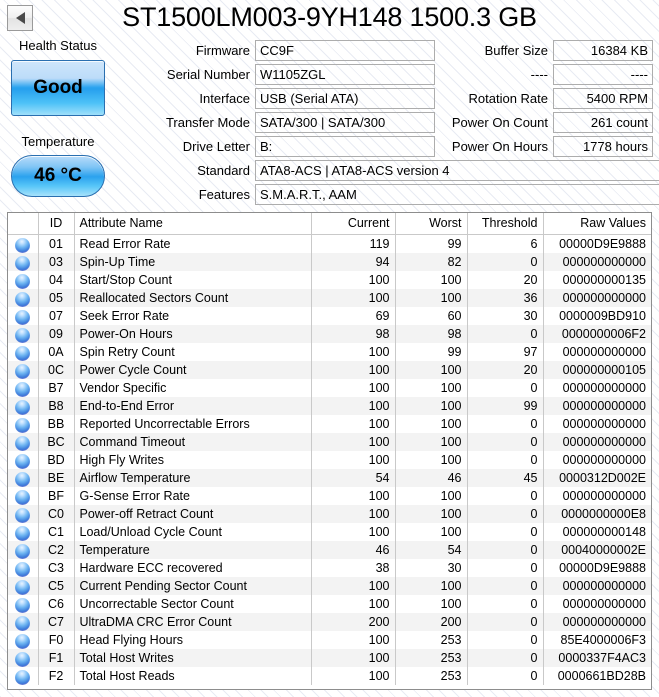  I want to click on field-value-serial-number: W1105ZGL, so click(345, 74).